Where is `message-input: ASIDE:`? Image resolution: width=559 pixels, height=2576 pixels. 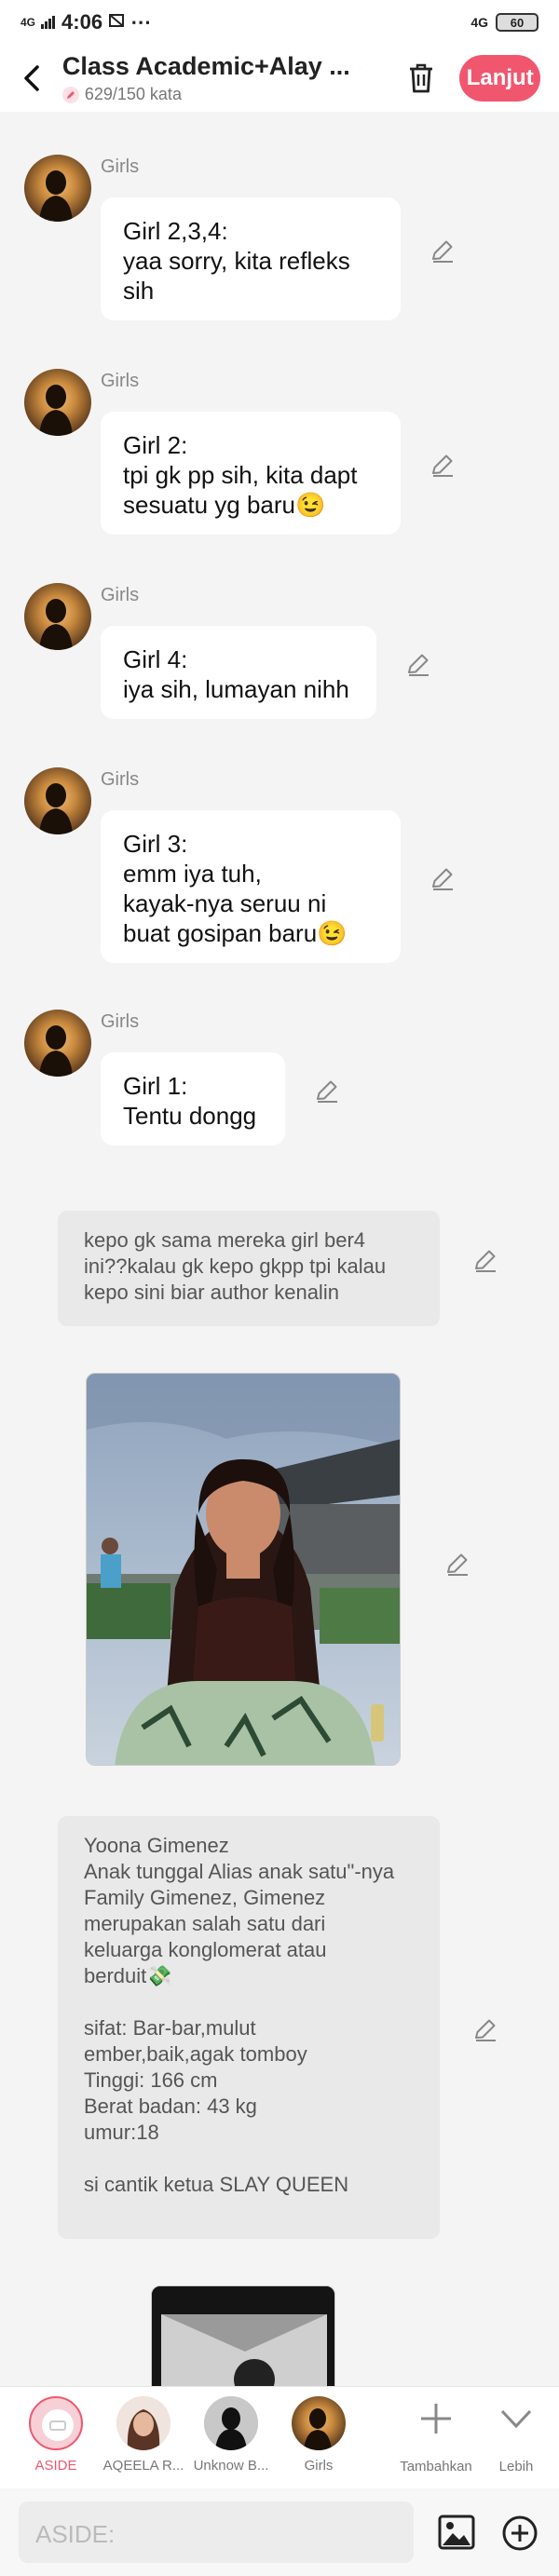
message-input: ASIDE: is located at coordinates (216, 2532).